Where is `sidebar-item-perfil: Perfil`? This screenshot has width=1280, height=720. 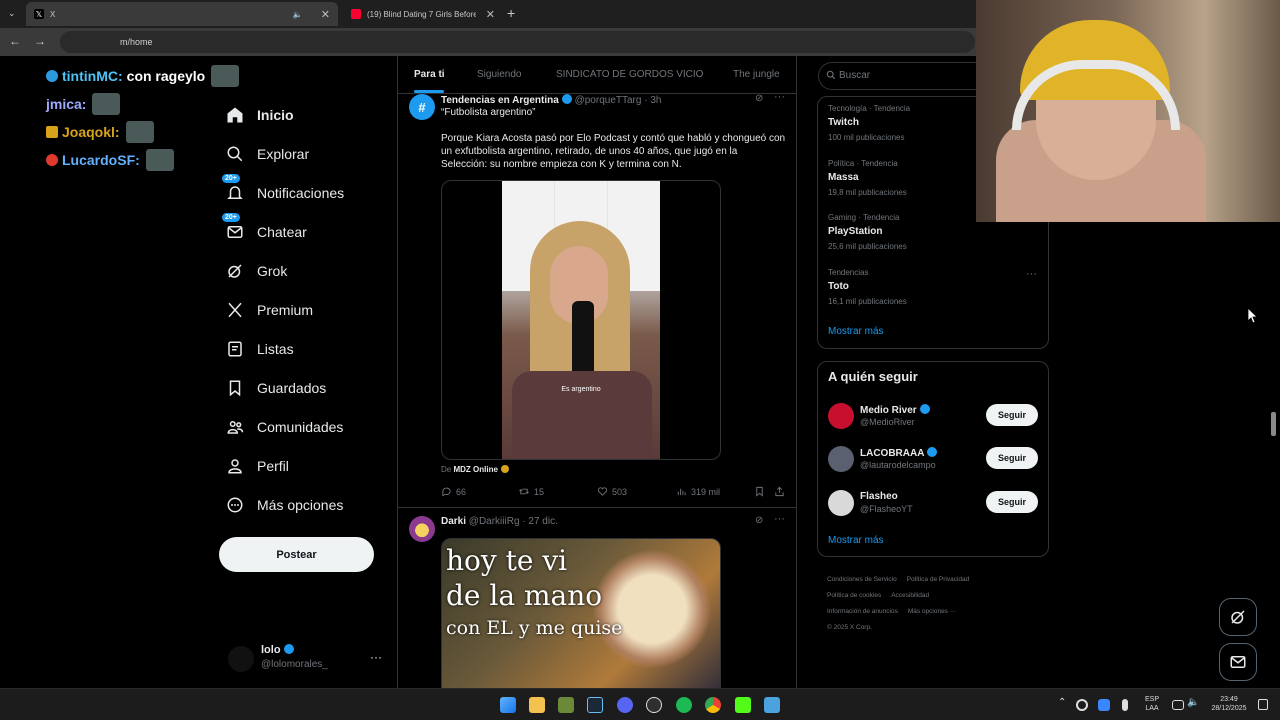 sidebar-item-perfil: Perfil is located at coordinates (255, 466).